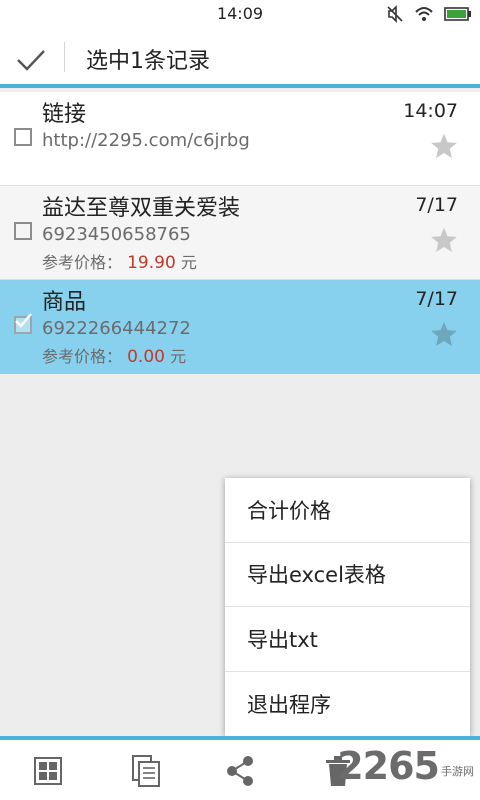 This screenshot has height=800, width=480. What do you see at coordinates (64, 57) in the screenshot?
I see `header-divider` at bounding box center [64, 57].